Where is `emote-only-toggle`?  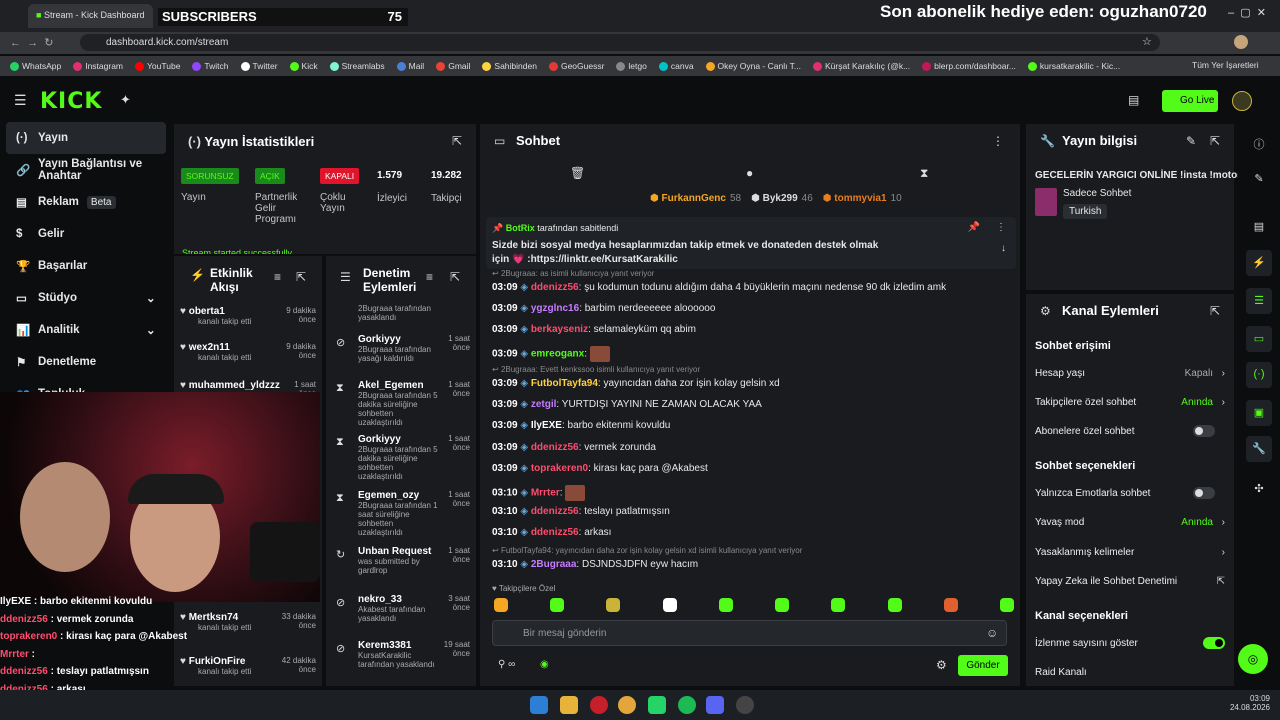 emote-only-toggle is located at coordinates (1204, 493).